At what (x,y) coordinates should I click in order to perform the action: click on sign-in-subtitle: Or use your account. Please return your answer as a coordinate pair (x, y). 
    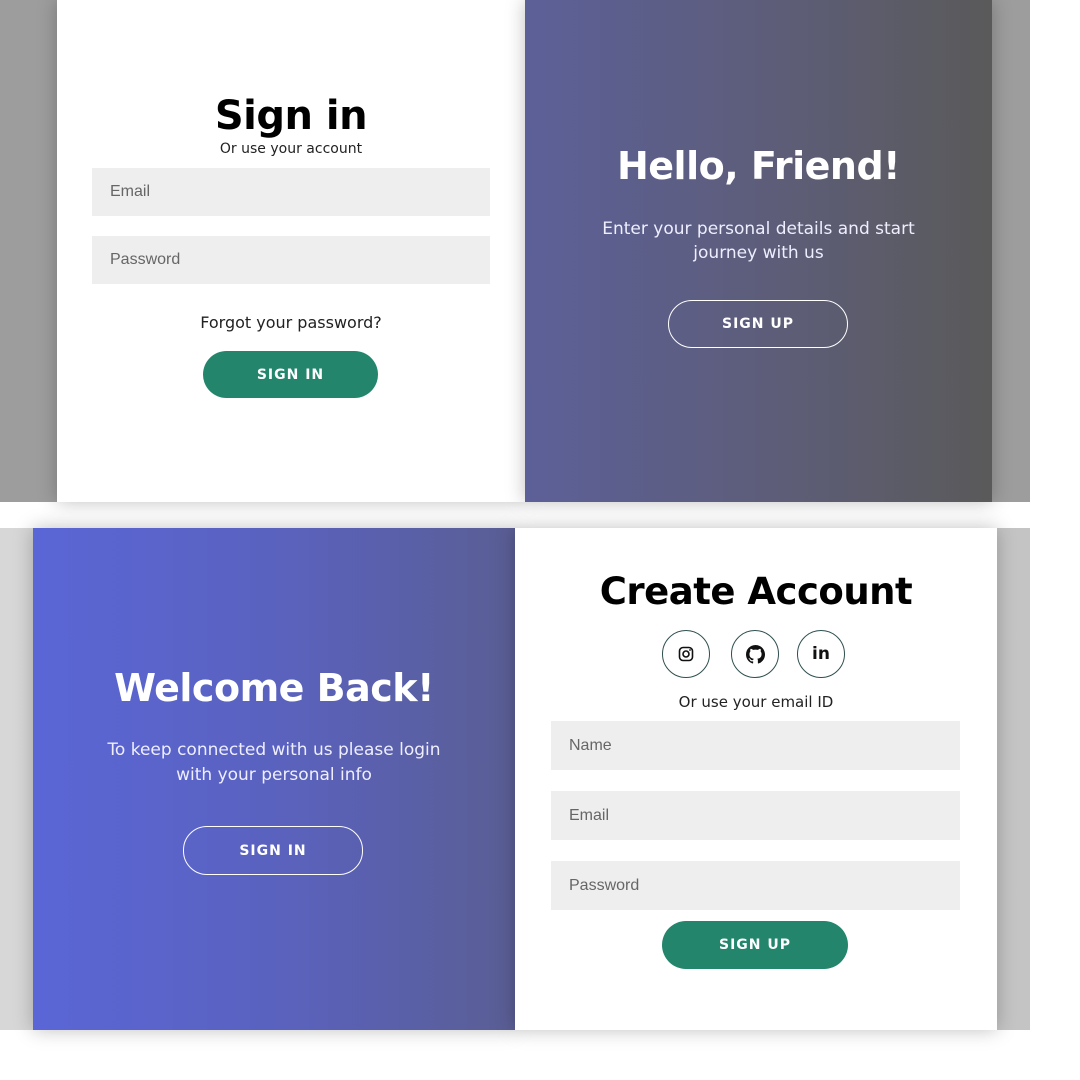
    Looking at the image, I should click on (291, 149).